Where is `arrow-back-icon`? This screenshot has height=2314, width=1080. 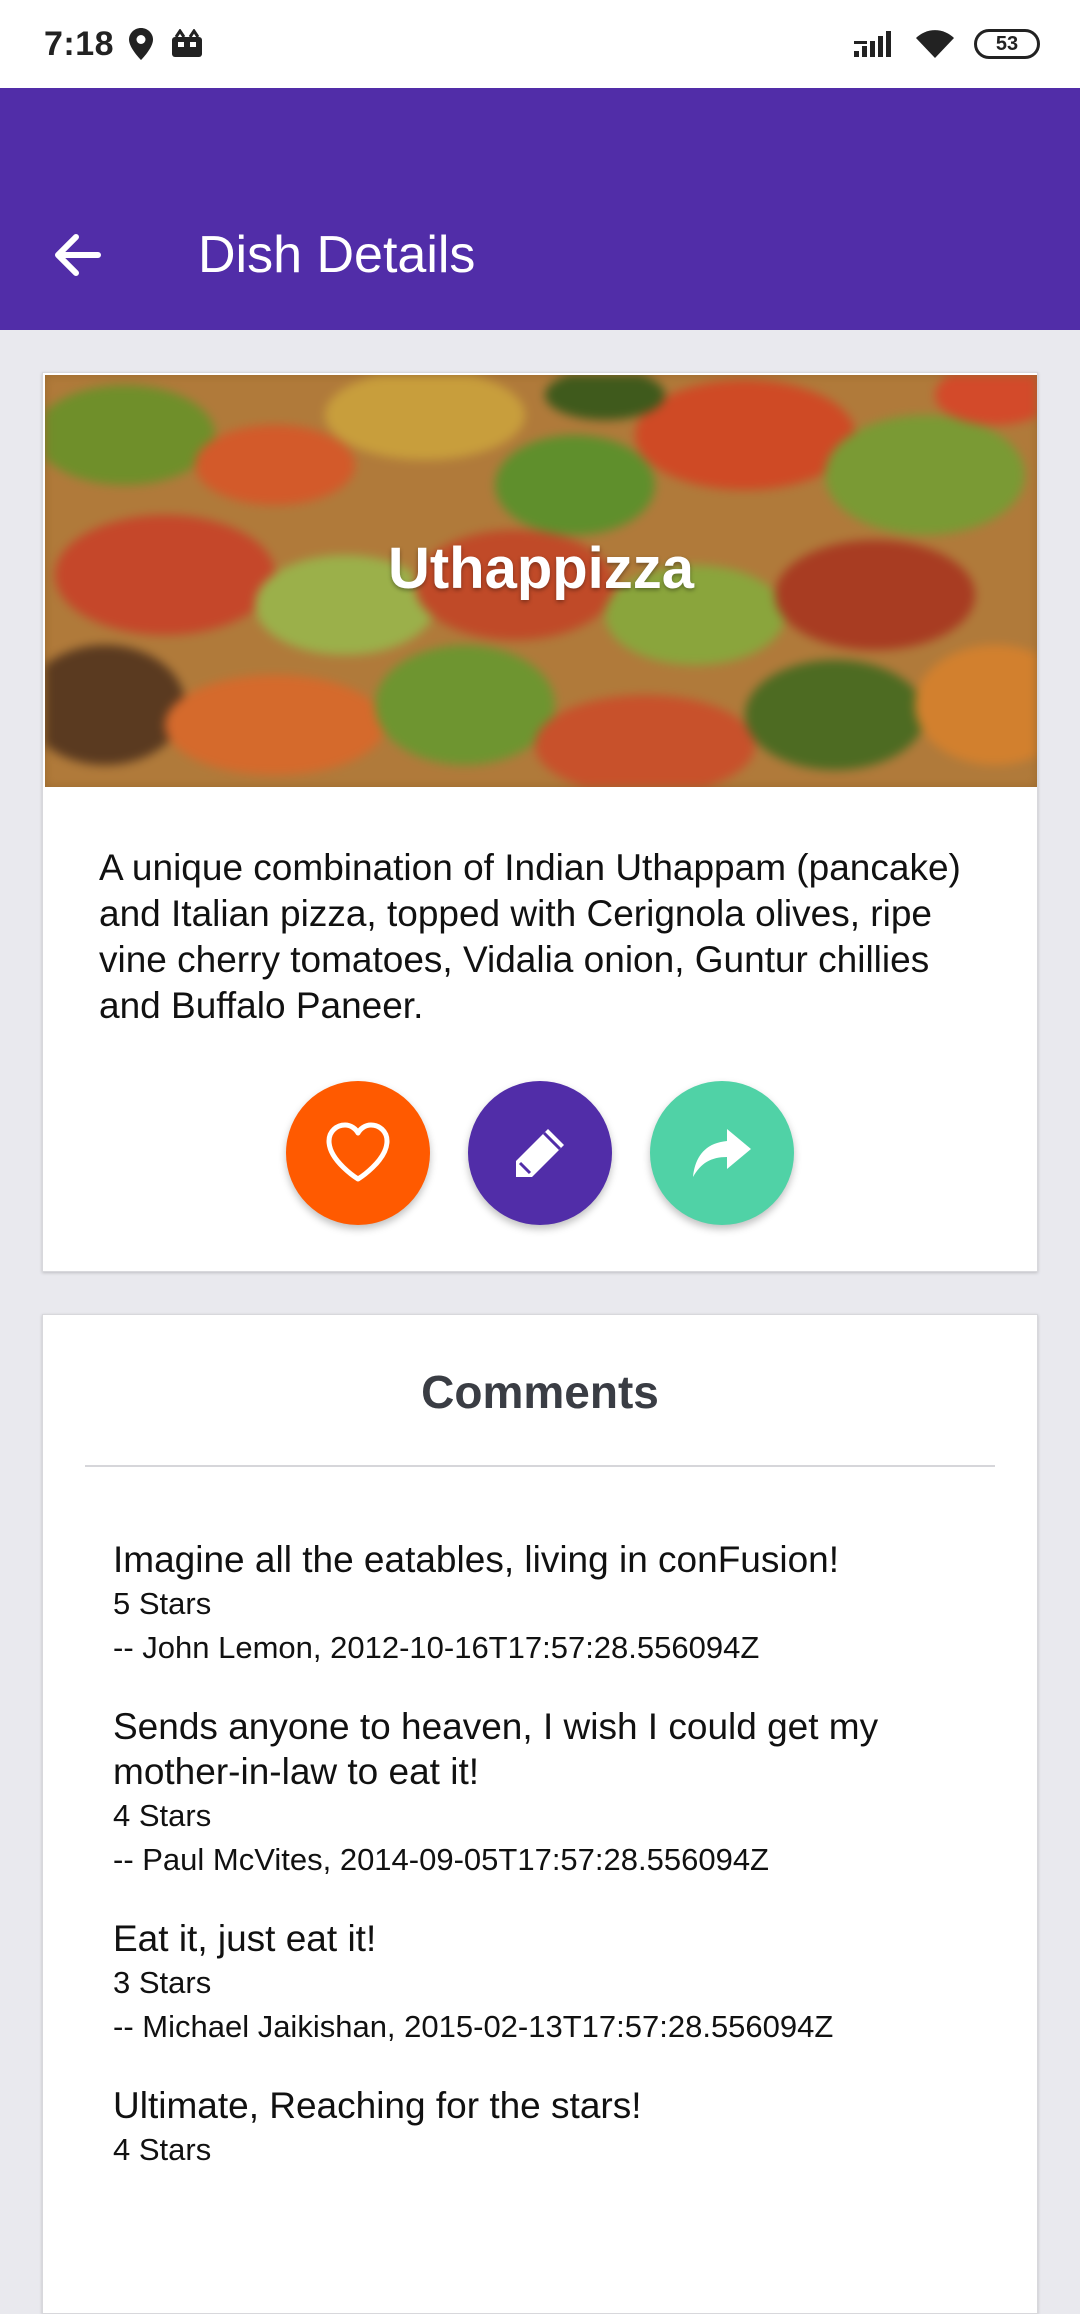
arrow-back-icon is located at coordinates (78, 255).